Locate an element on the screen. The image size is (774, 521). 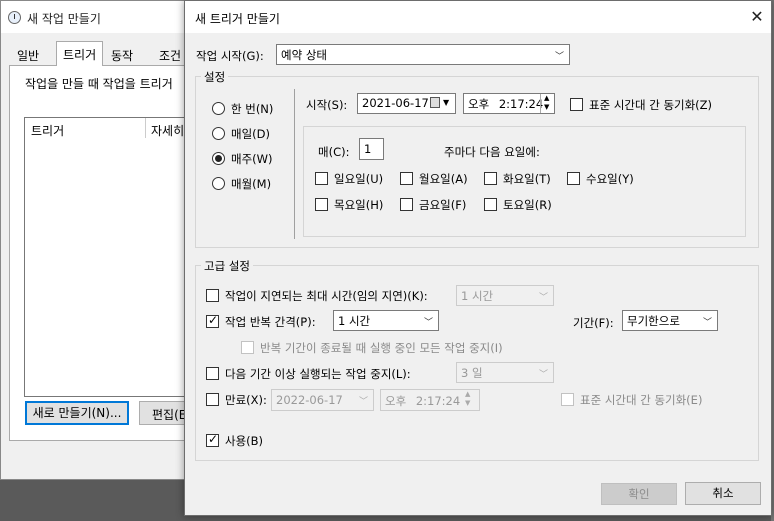
repeat-checkbox is located at coordinates (212, 320).